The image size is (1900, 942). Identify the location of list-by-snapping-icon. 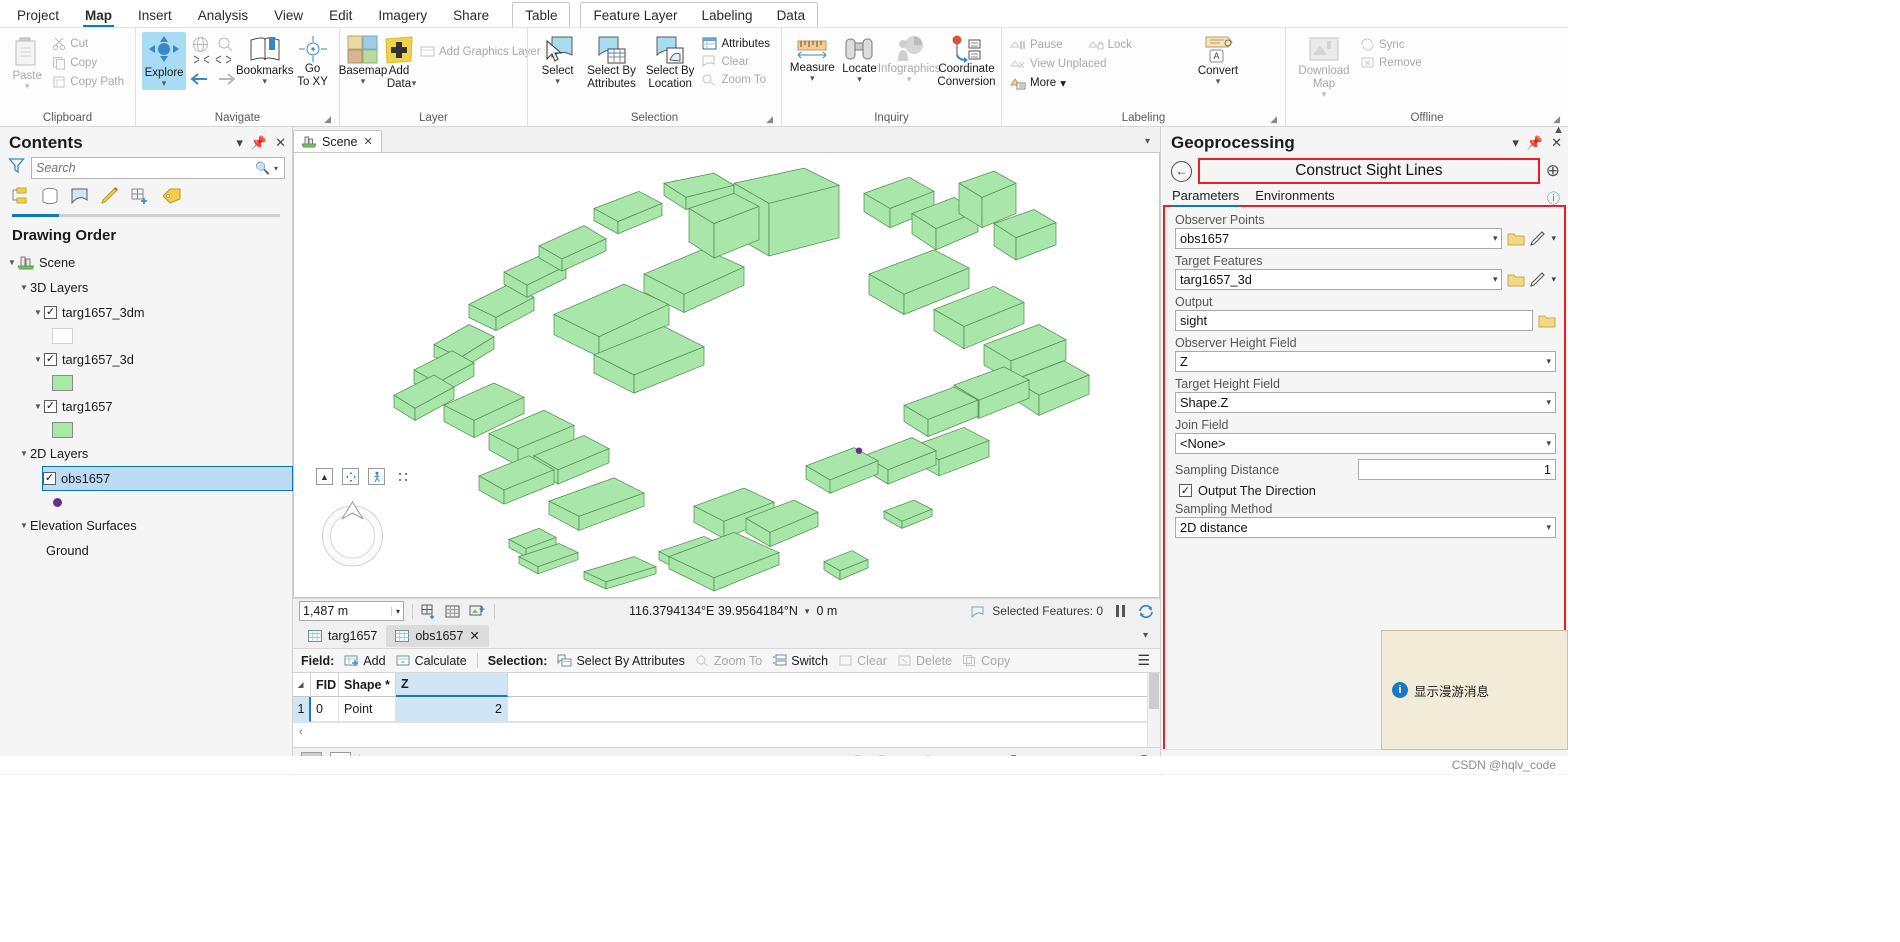
(140, 198).